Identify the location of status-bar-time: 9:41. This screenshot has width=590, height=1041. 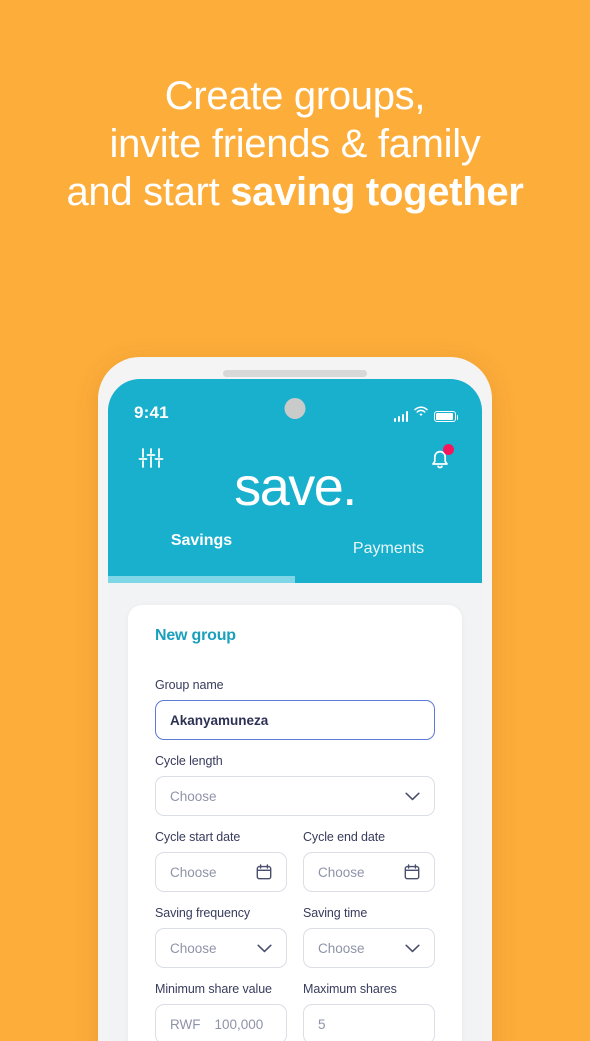
(151, 412).